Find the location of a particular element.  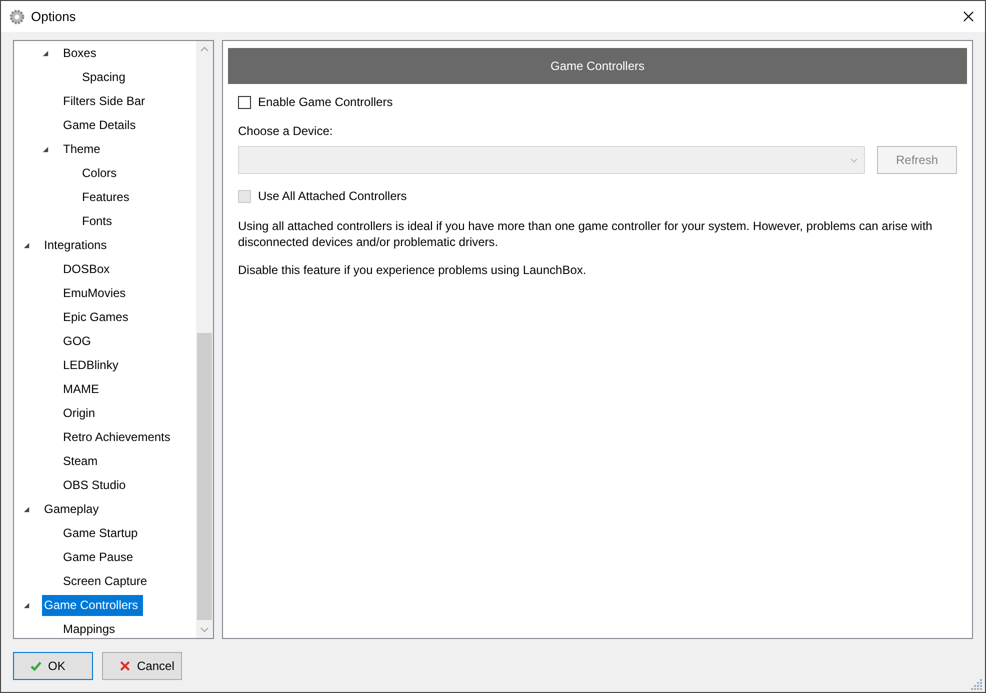

close-icon is located at coordinates (968, 16).